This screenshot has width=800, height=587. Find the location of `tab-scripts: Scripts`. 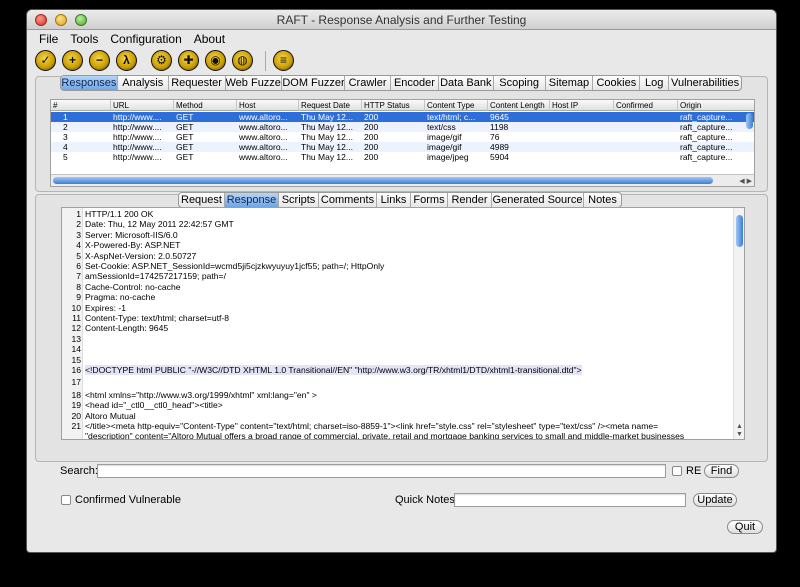

tab-scripts: Scripts is located at coordinates (299, 200).